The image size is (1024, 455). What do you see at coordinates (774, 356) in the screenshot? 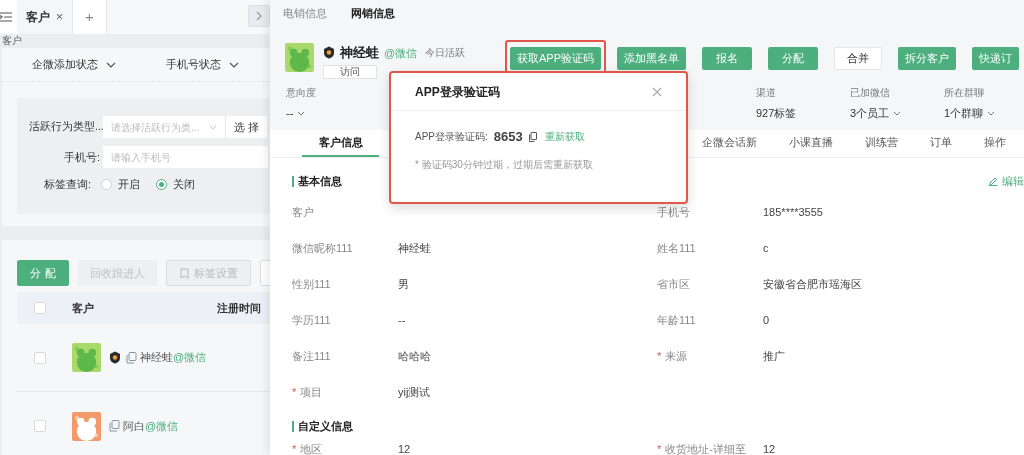
I see `field-value: 推广` at bounding box center [774, 356].